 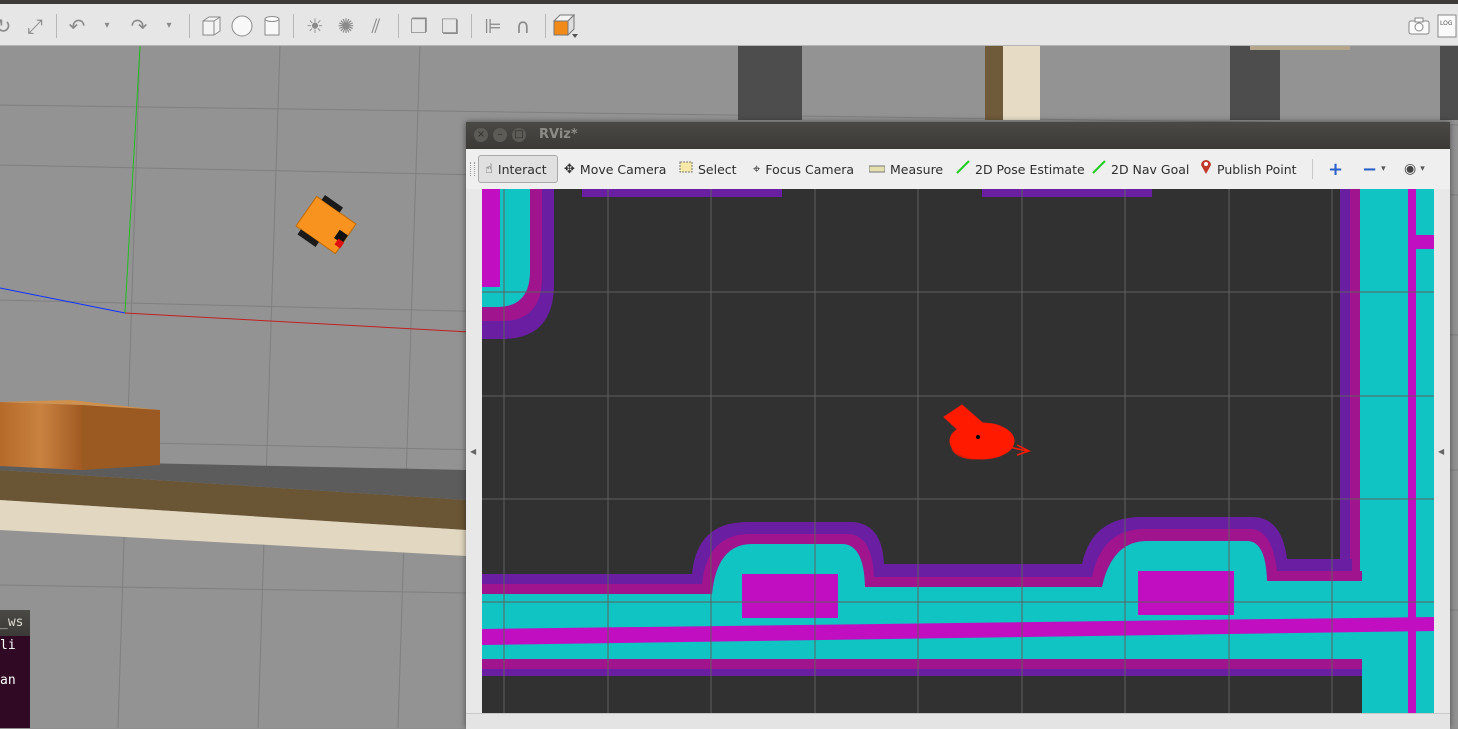 What do you see at coordinates (107, 26) in the screenshot?
I see `undo-dropdown-icon: ▾` at bounding box center [107, 26].